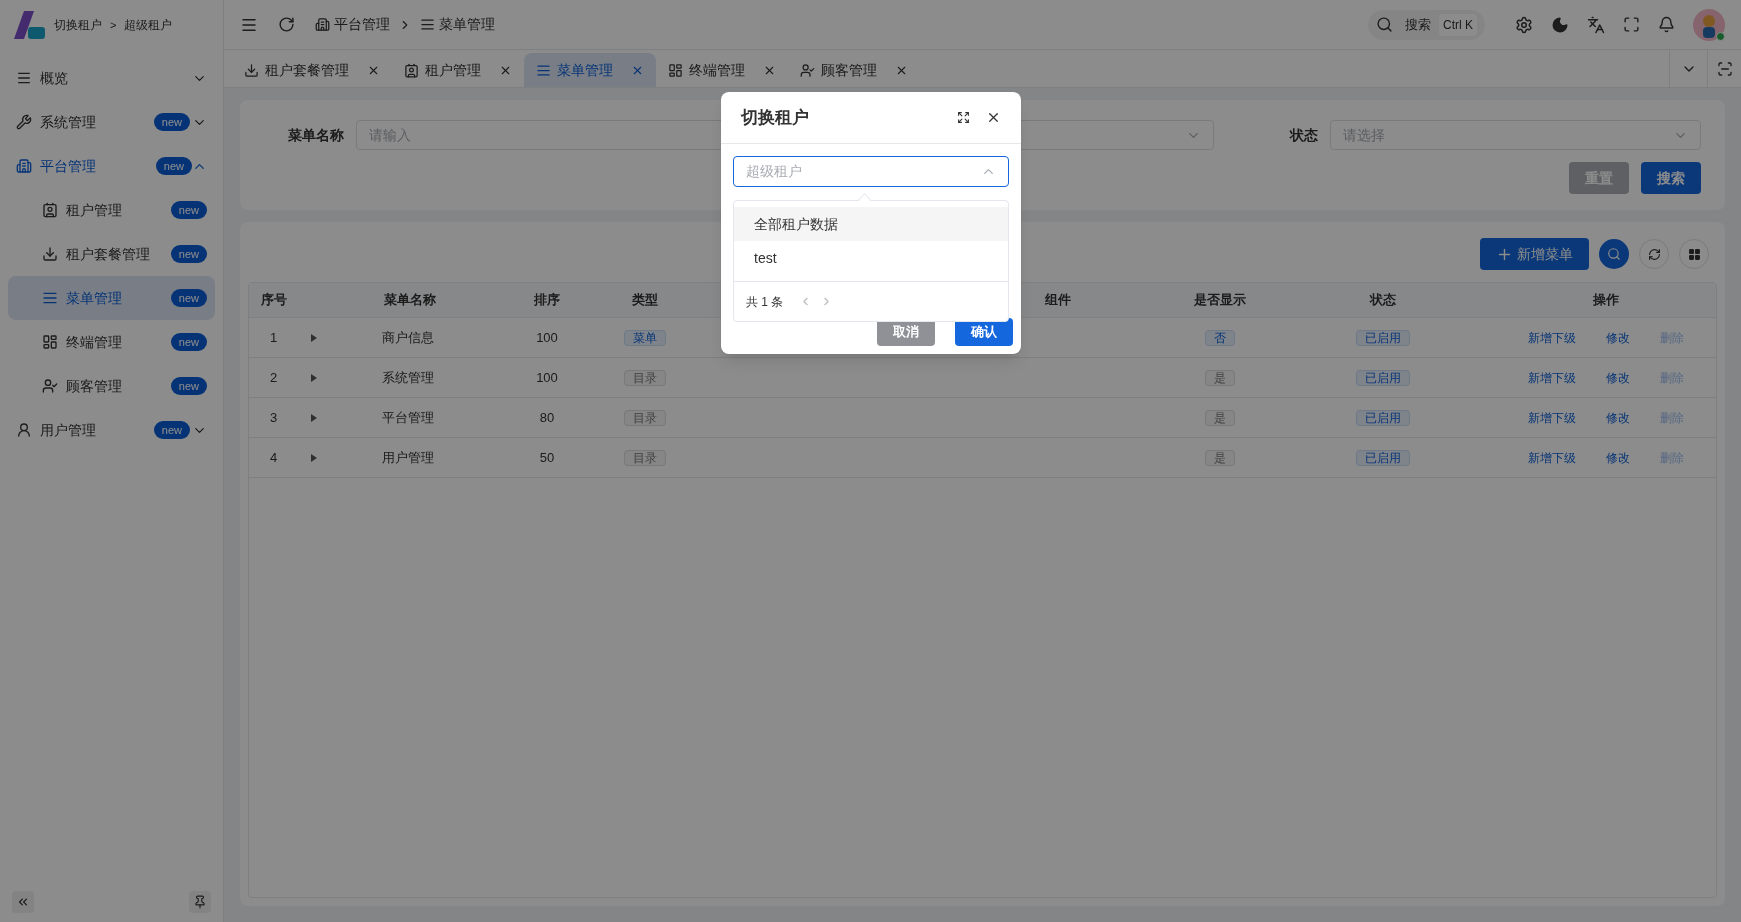 This screenshot has height=922, width=1741. I want to click on search-button, so click(1614, 254).